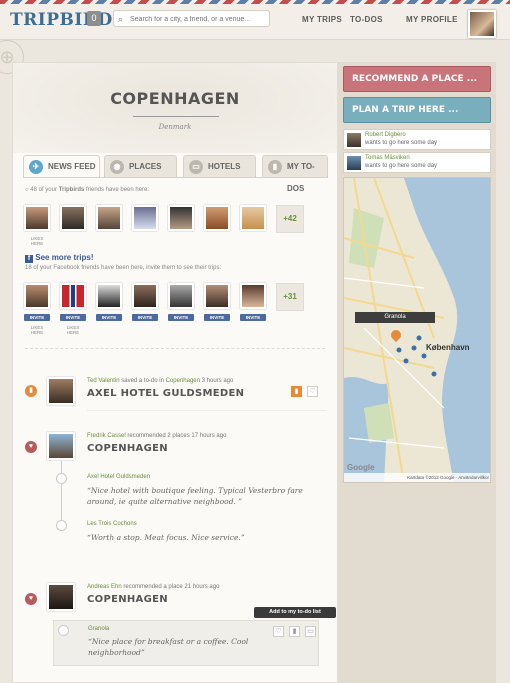 Image resolution: width=510 pixels, height=683 pixels. Describe the element at coordinates (176, 116) in the screenshot. I see `title-divider` at that location.